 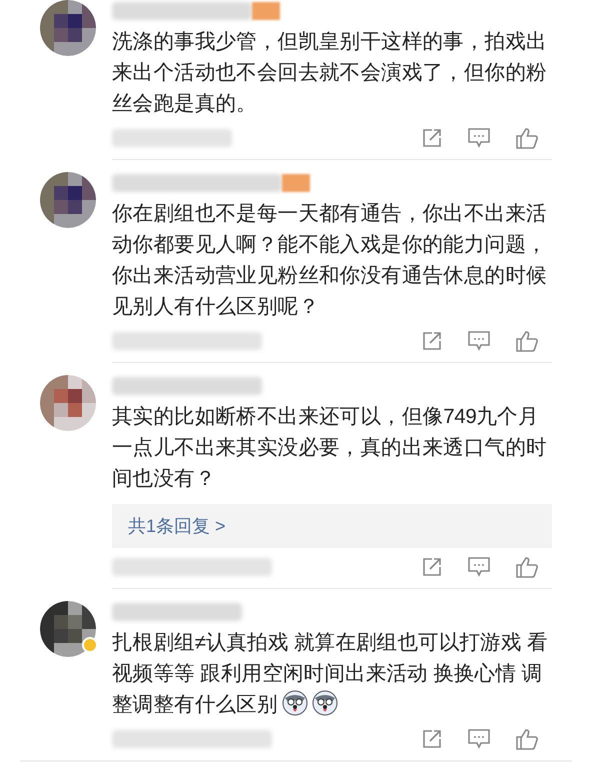 What do you see at coordinates (177, 526) in the screenshot?
I see `replies-link: 共1条回复 >` at bounding box center [177, 526].